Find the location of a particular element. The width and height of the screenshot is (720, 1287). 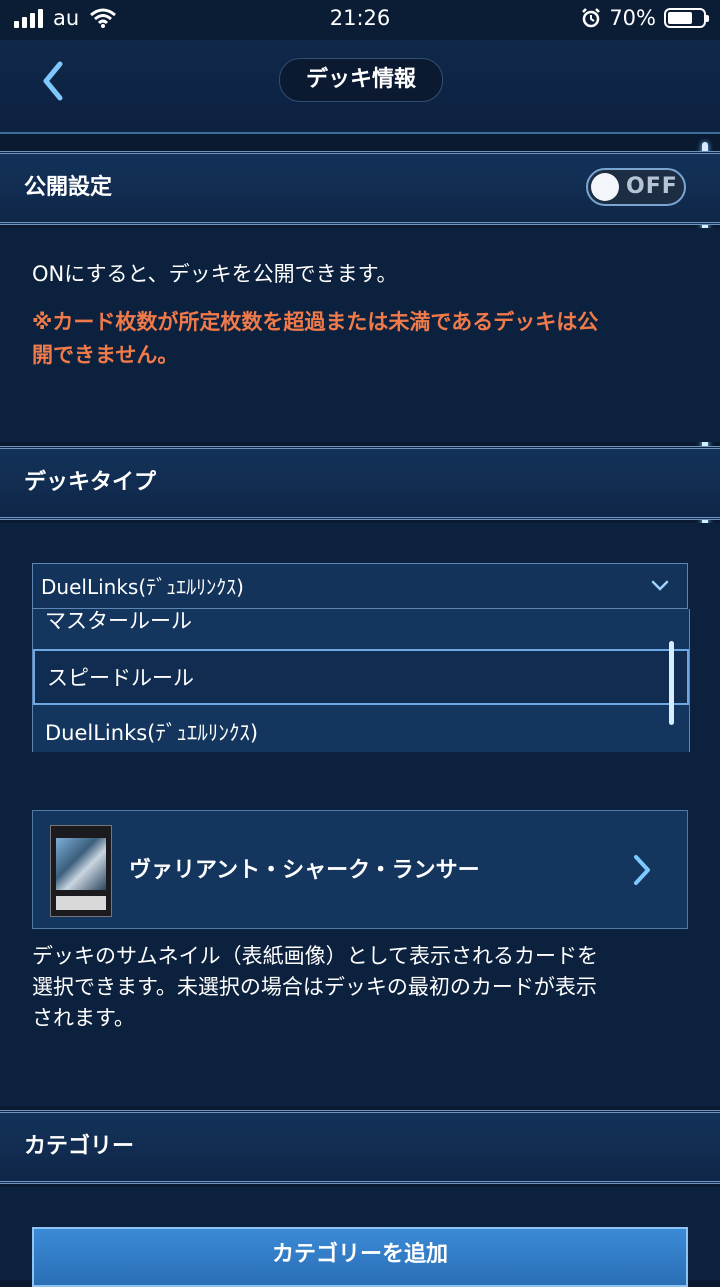

page-title: デッキ情報 is located at coordinates (361, 80).